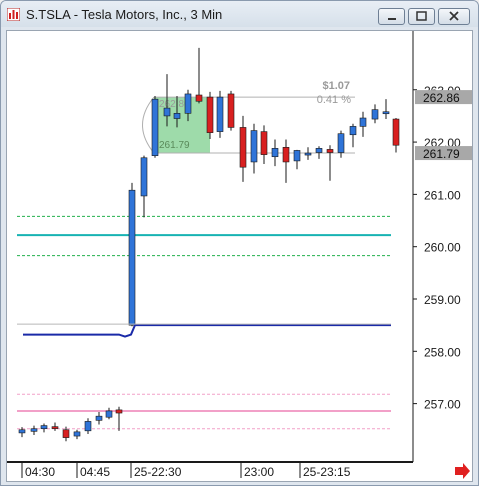 The width and height of the screenshot is (479, 486). What do you see at coordinates (207, 331) in the screenshot?
I see `average-line` at bounding box center [207, 331].